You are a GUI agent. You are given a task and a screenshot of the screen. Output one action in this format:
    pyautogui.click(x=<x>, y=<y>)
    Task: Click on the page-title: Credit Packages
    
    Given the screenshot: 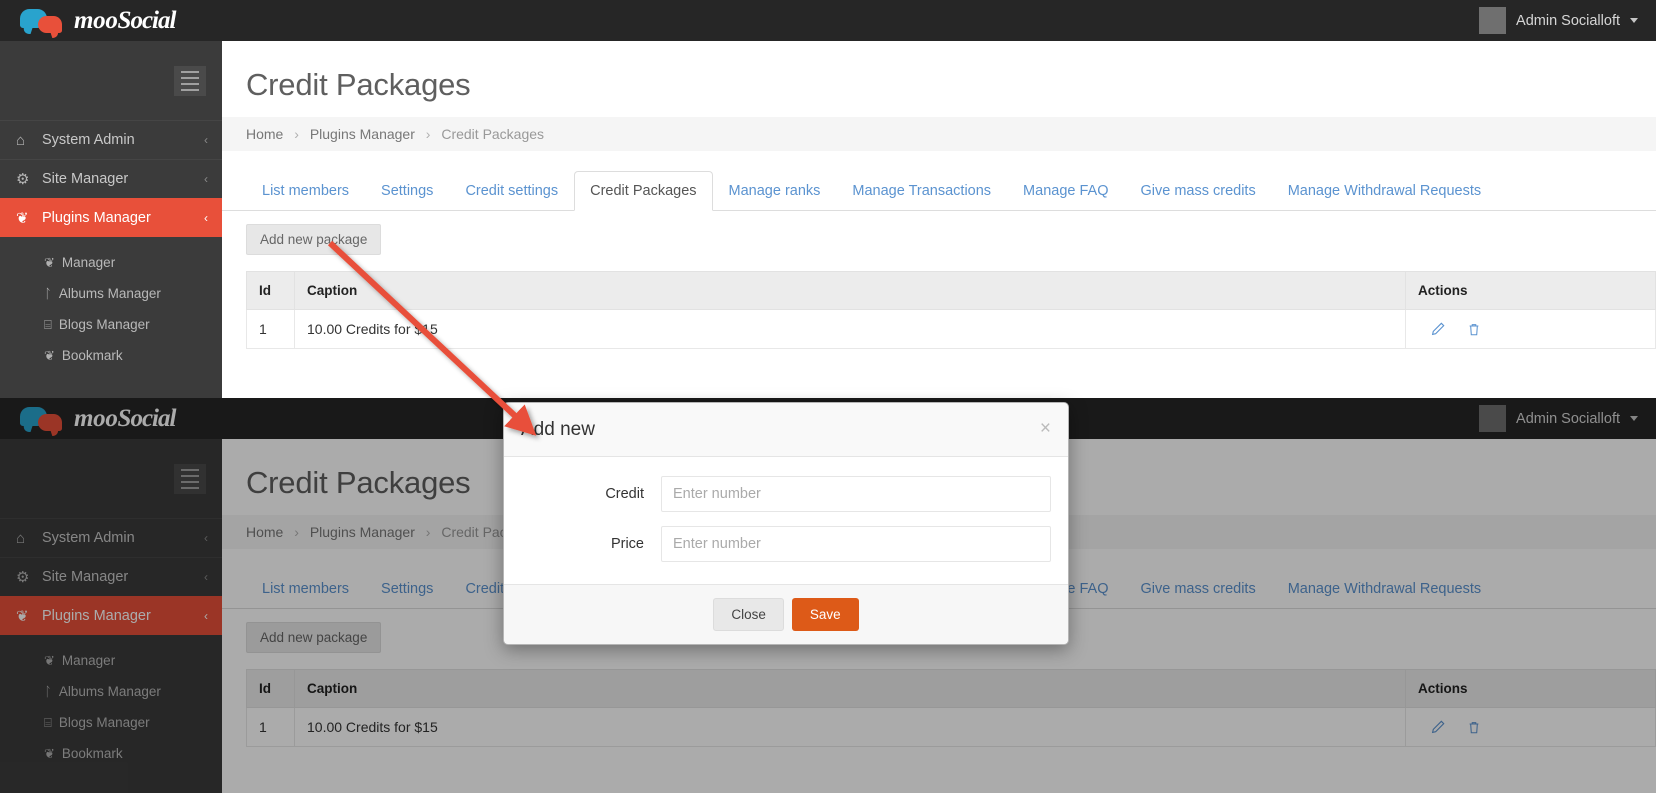 What is the action you would take?
    pyautogui.click(x=358, y=84)
    